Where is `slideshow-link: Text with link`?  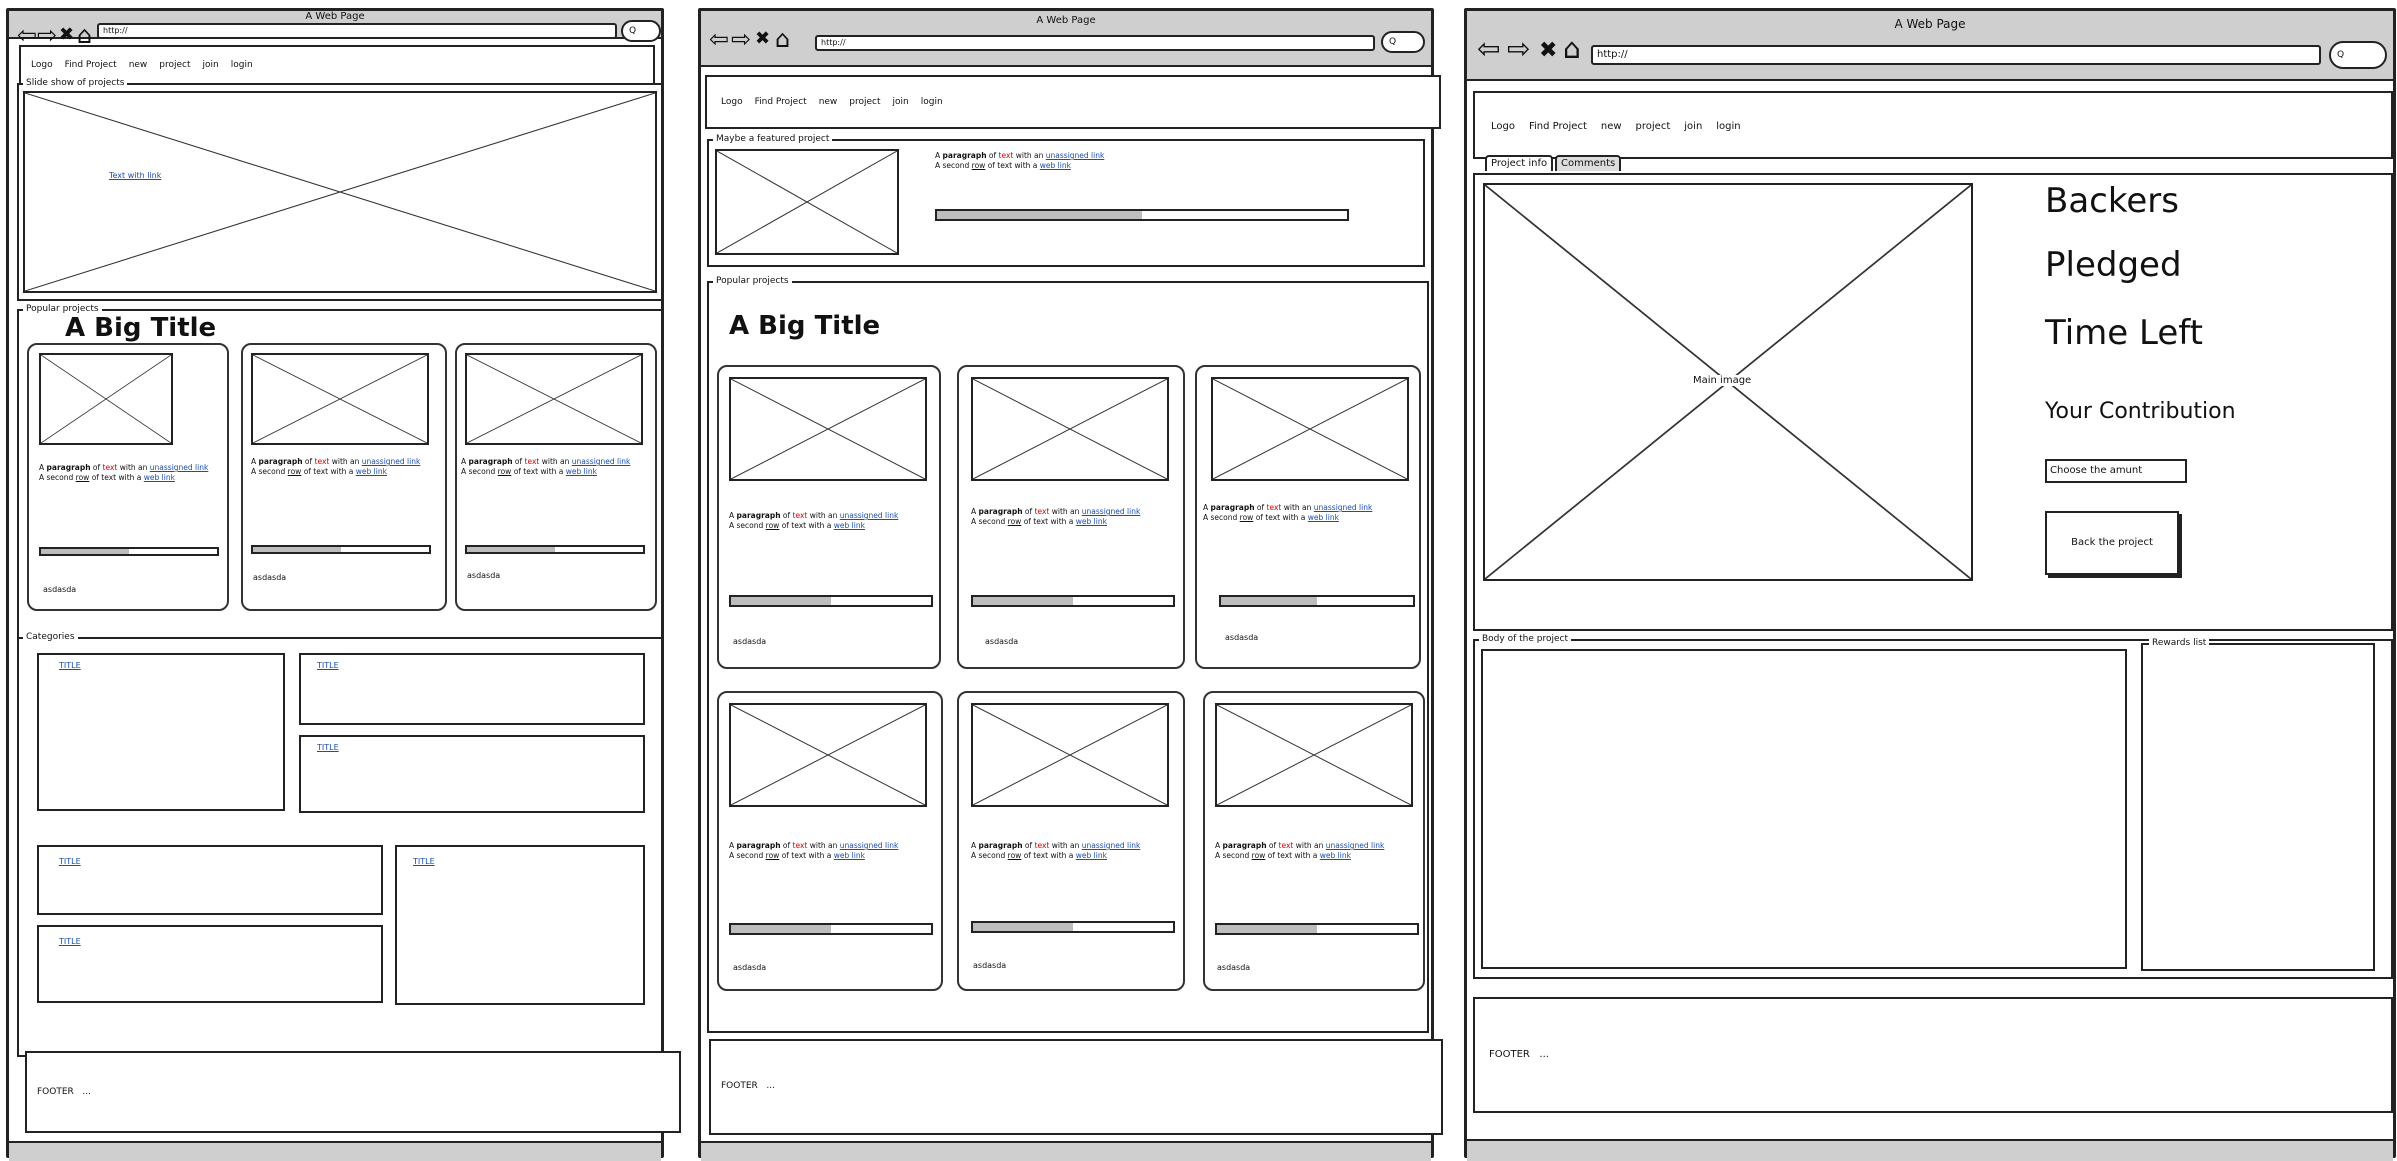 slideshow-link: Text with link is located at coordinates (135, 175).